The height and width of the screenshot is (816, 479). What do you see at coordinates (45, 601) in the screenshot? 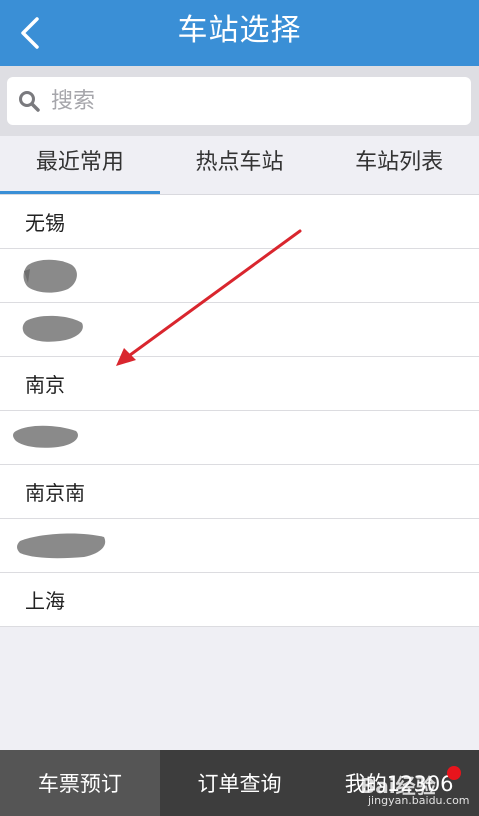
I see `station-name: 上海` at bounding box center [45, 601].